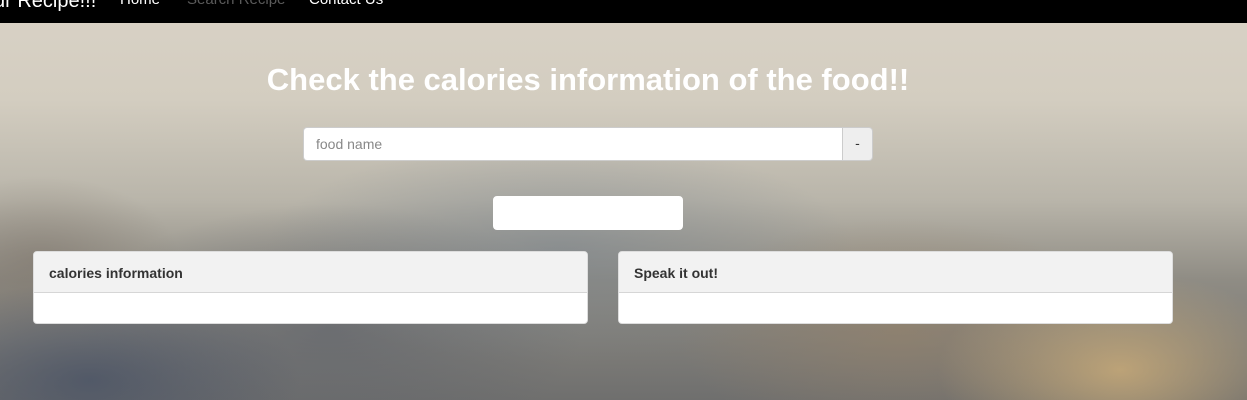 This screenshot has height=400, width=1247. Describe the element at coordinates (857, 144) in the screenshot. I see `search-addon-button: -` at that location.